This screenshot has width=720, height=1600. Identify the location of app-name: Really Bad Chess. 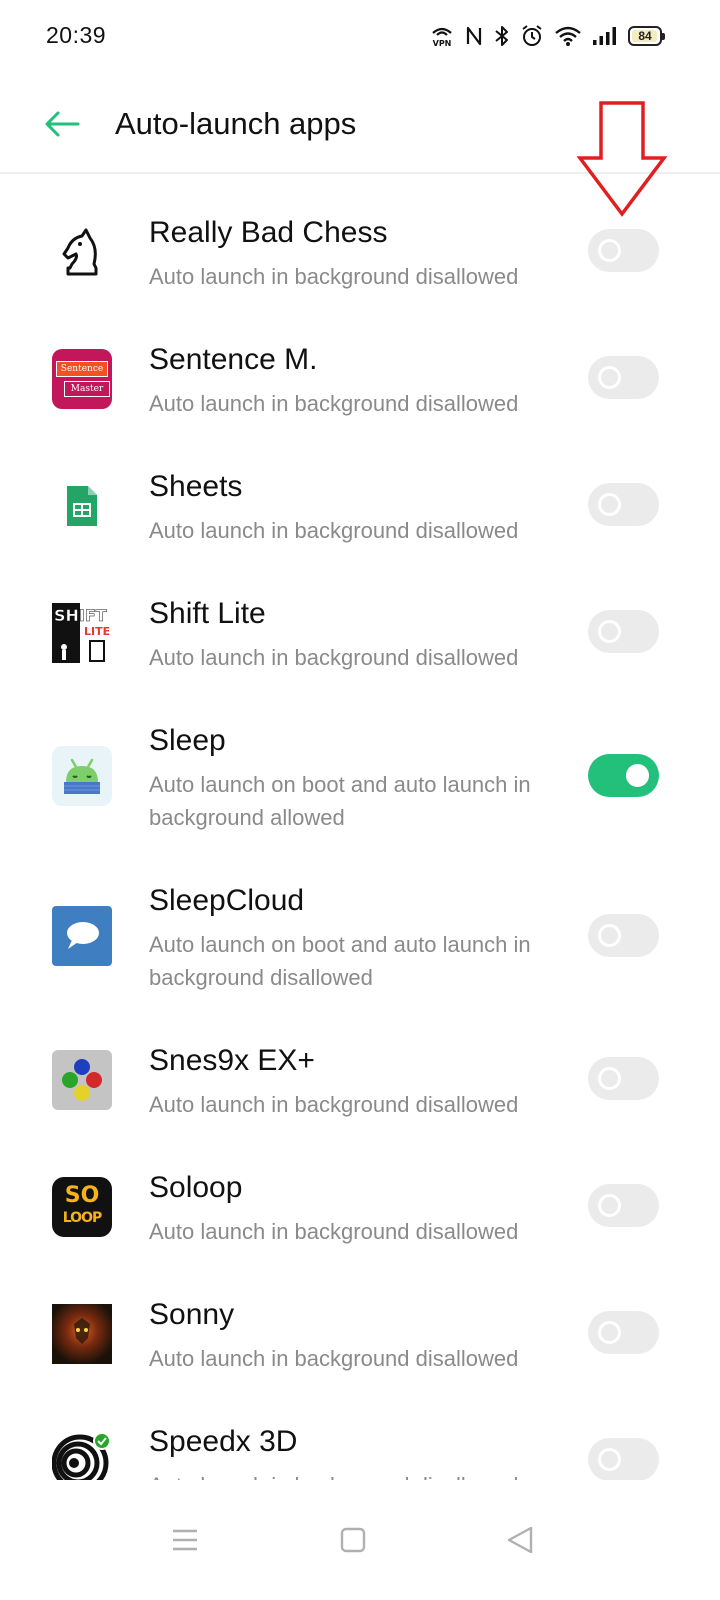
(268, 232).